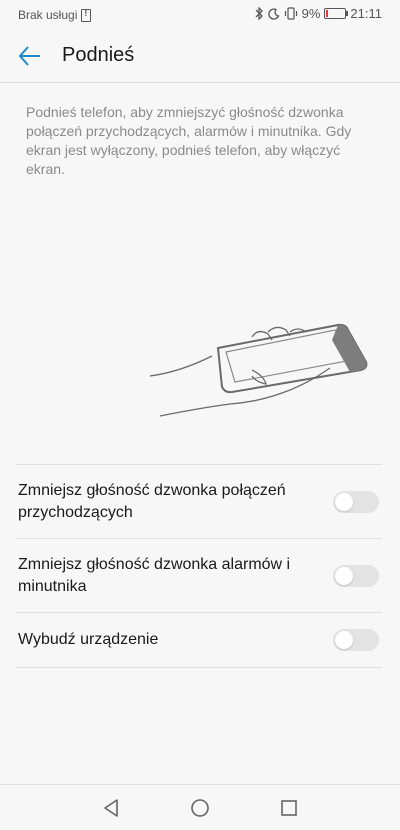 Image resolution: width=400 pixels, height=830 pixels. I want to click on page-title: Podnieś, so click(98, 55).